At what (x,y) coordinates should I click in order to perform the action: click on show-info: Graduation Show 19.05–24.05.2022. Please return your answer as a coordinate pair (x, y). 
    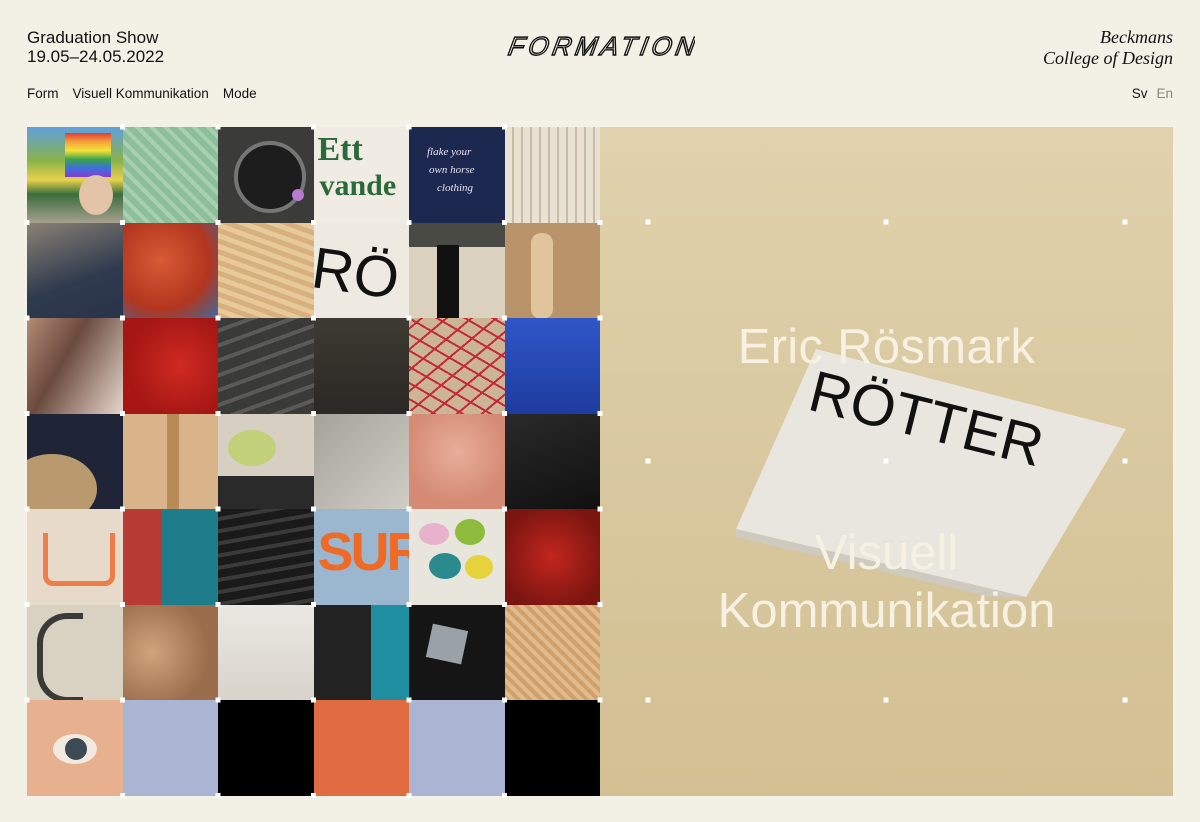
    Looking at the image, I should click on (95, 47).